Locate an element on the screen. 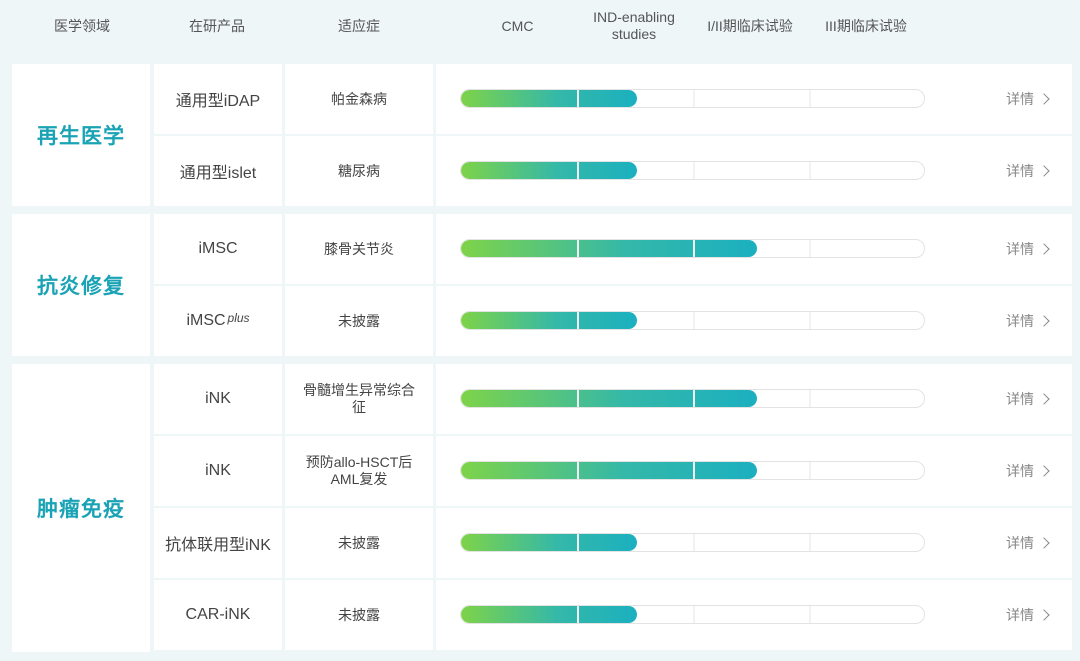 The width and height of the screenshot is (1080, 661). domain-label: 肿瘤免疫 is located at coordinates (81, 508).